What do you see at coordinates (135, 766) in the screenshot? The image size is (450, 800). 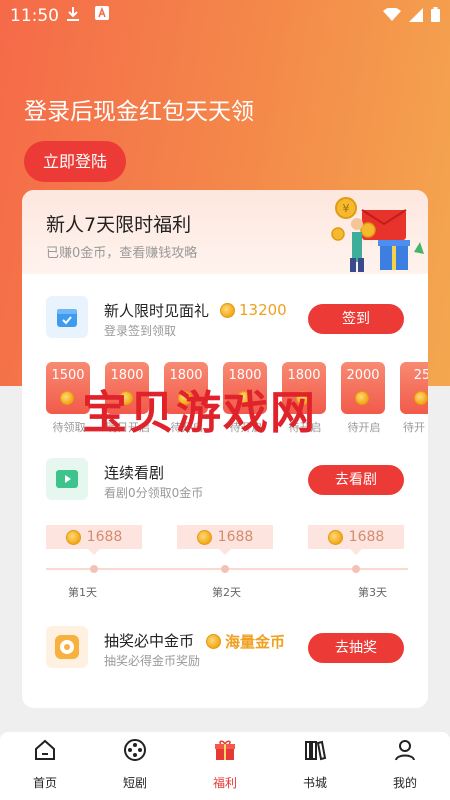 I see `nav-item-short-drama: 短剧` at bounding box center [135, 766].